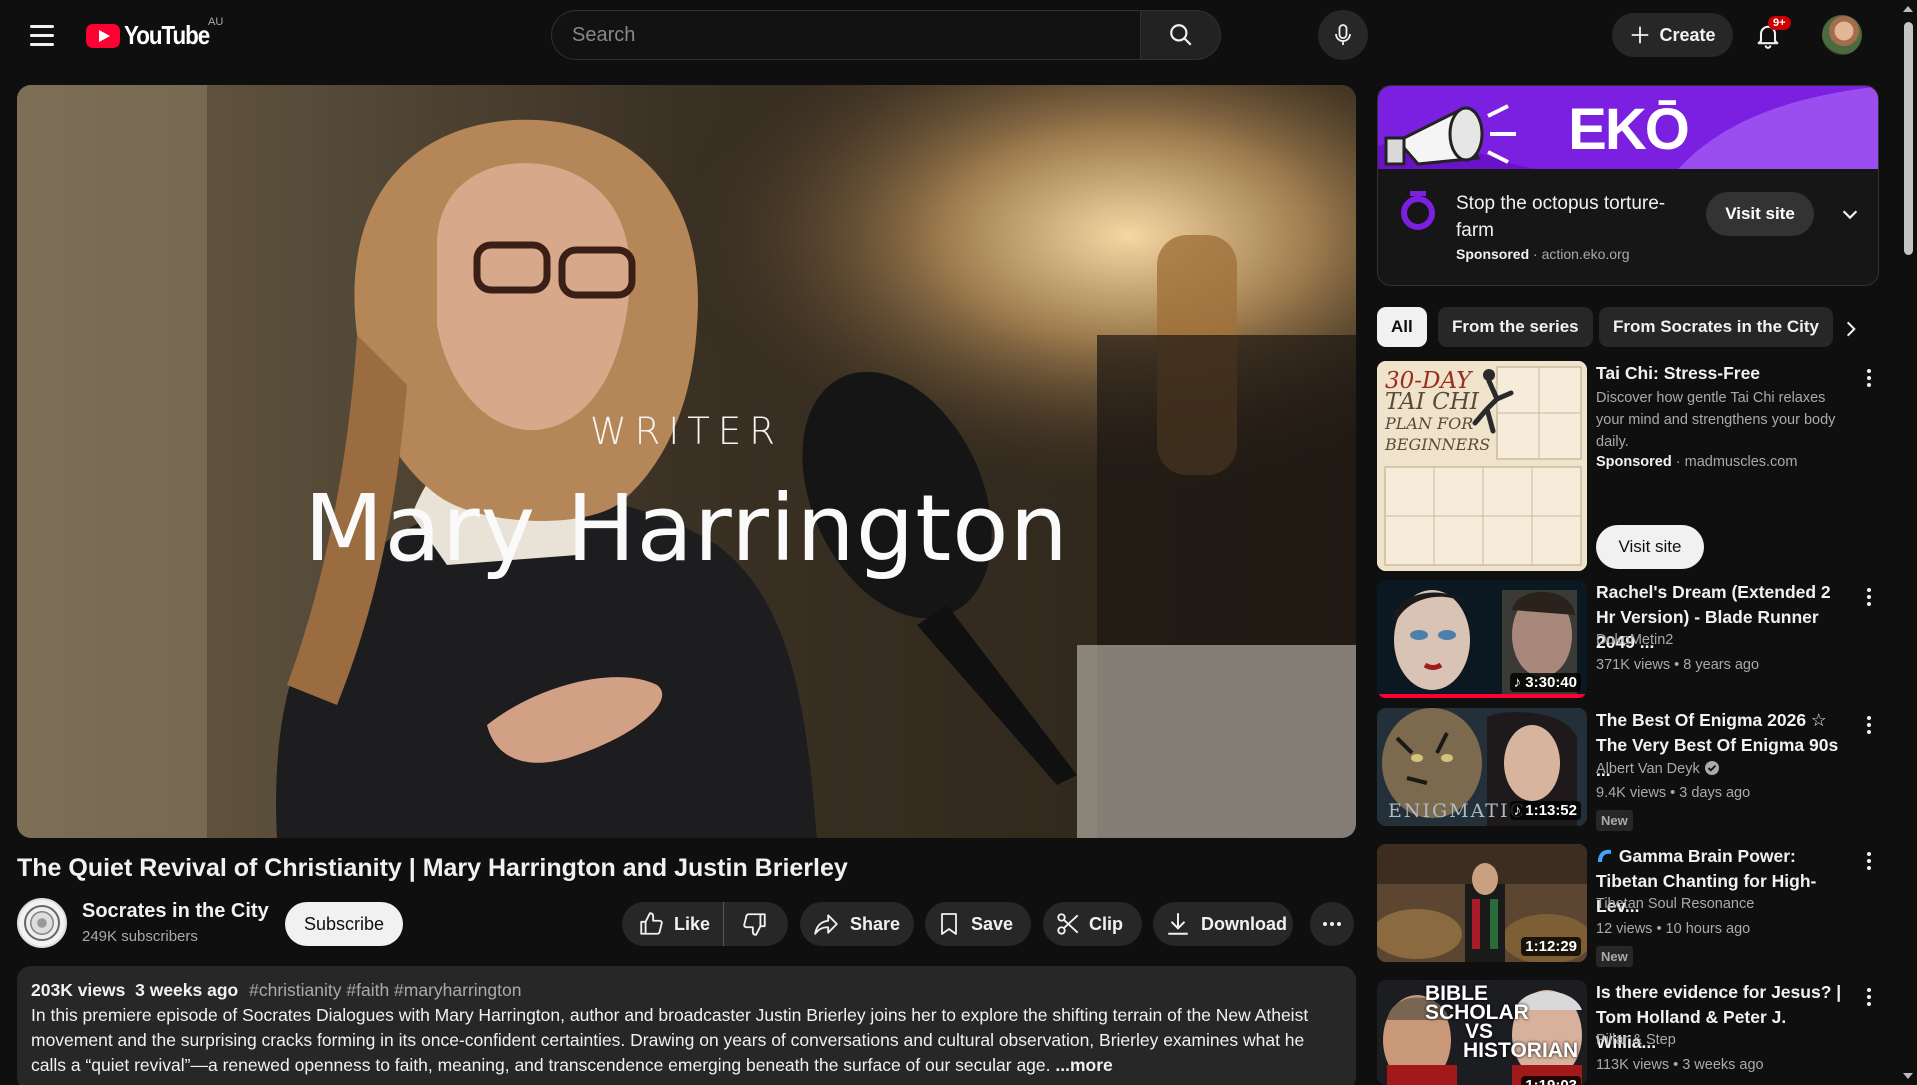 The height and width of the screenshot is (1085, 1917). Describe the element at coordinates (1634, 462) in the screenshot. I see `rec-sponsored-label: Sponsored` at that location.